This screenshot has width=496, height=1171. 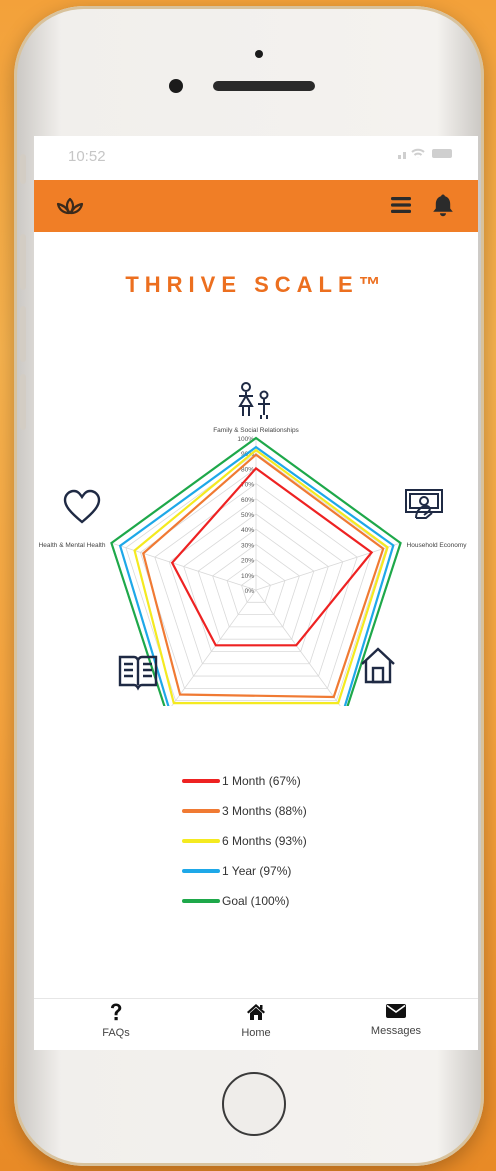 What do you see at coordinates (72, 545) in the screenshot?
I see `axis-label: Health & Mental Health` at bounding box center [72, 545].